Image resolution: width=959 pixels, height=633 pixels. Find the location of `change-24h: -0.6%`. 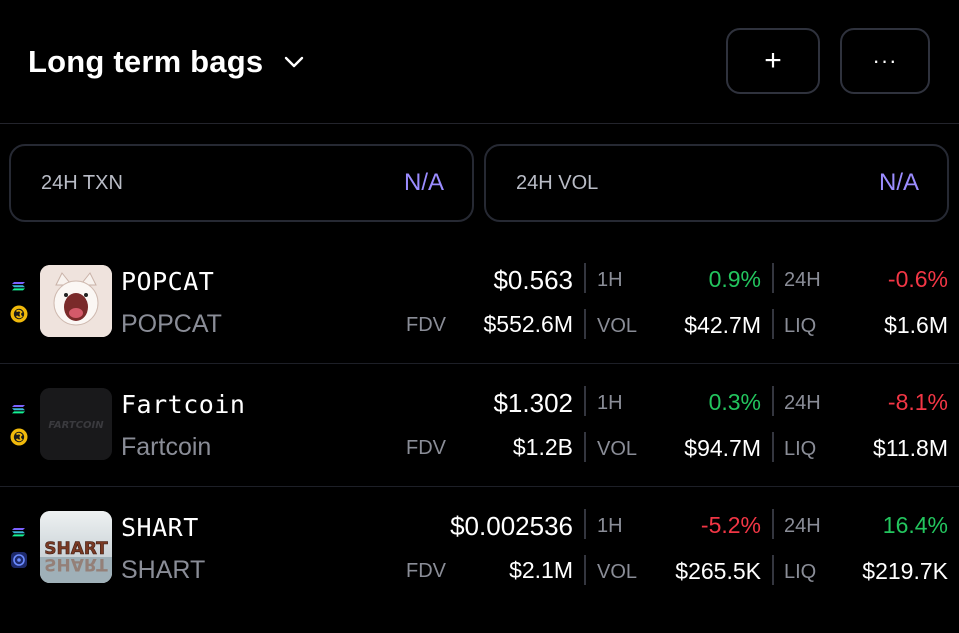

change-24h: -0.6% is located at coordinates (917, 279).